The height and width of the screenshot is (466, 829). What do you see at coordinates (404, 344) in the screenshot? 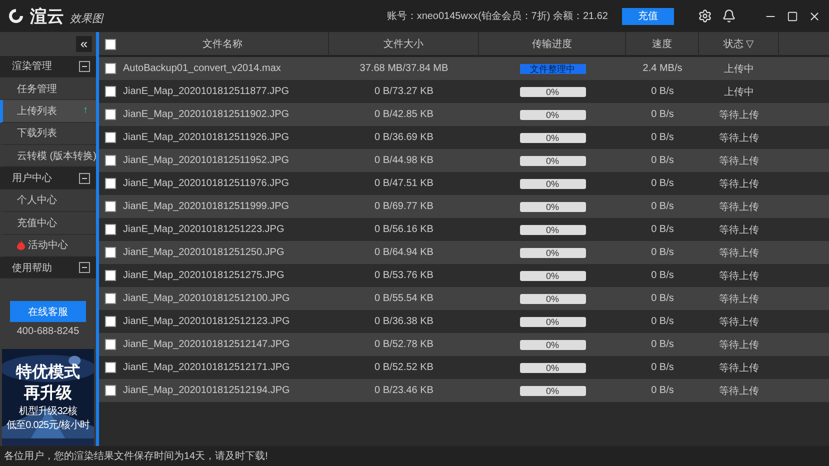
I see `file-size: 0 B/52.78 KB` at bounding box center [404, 344].